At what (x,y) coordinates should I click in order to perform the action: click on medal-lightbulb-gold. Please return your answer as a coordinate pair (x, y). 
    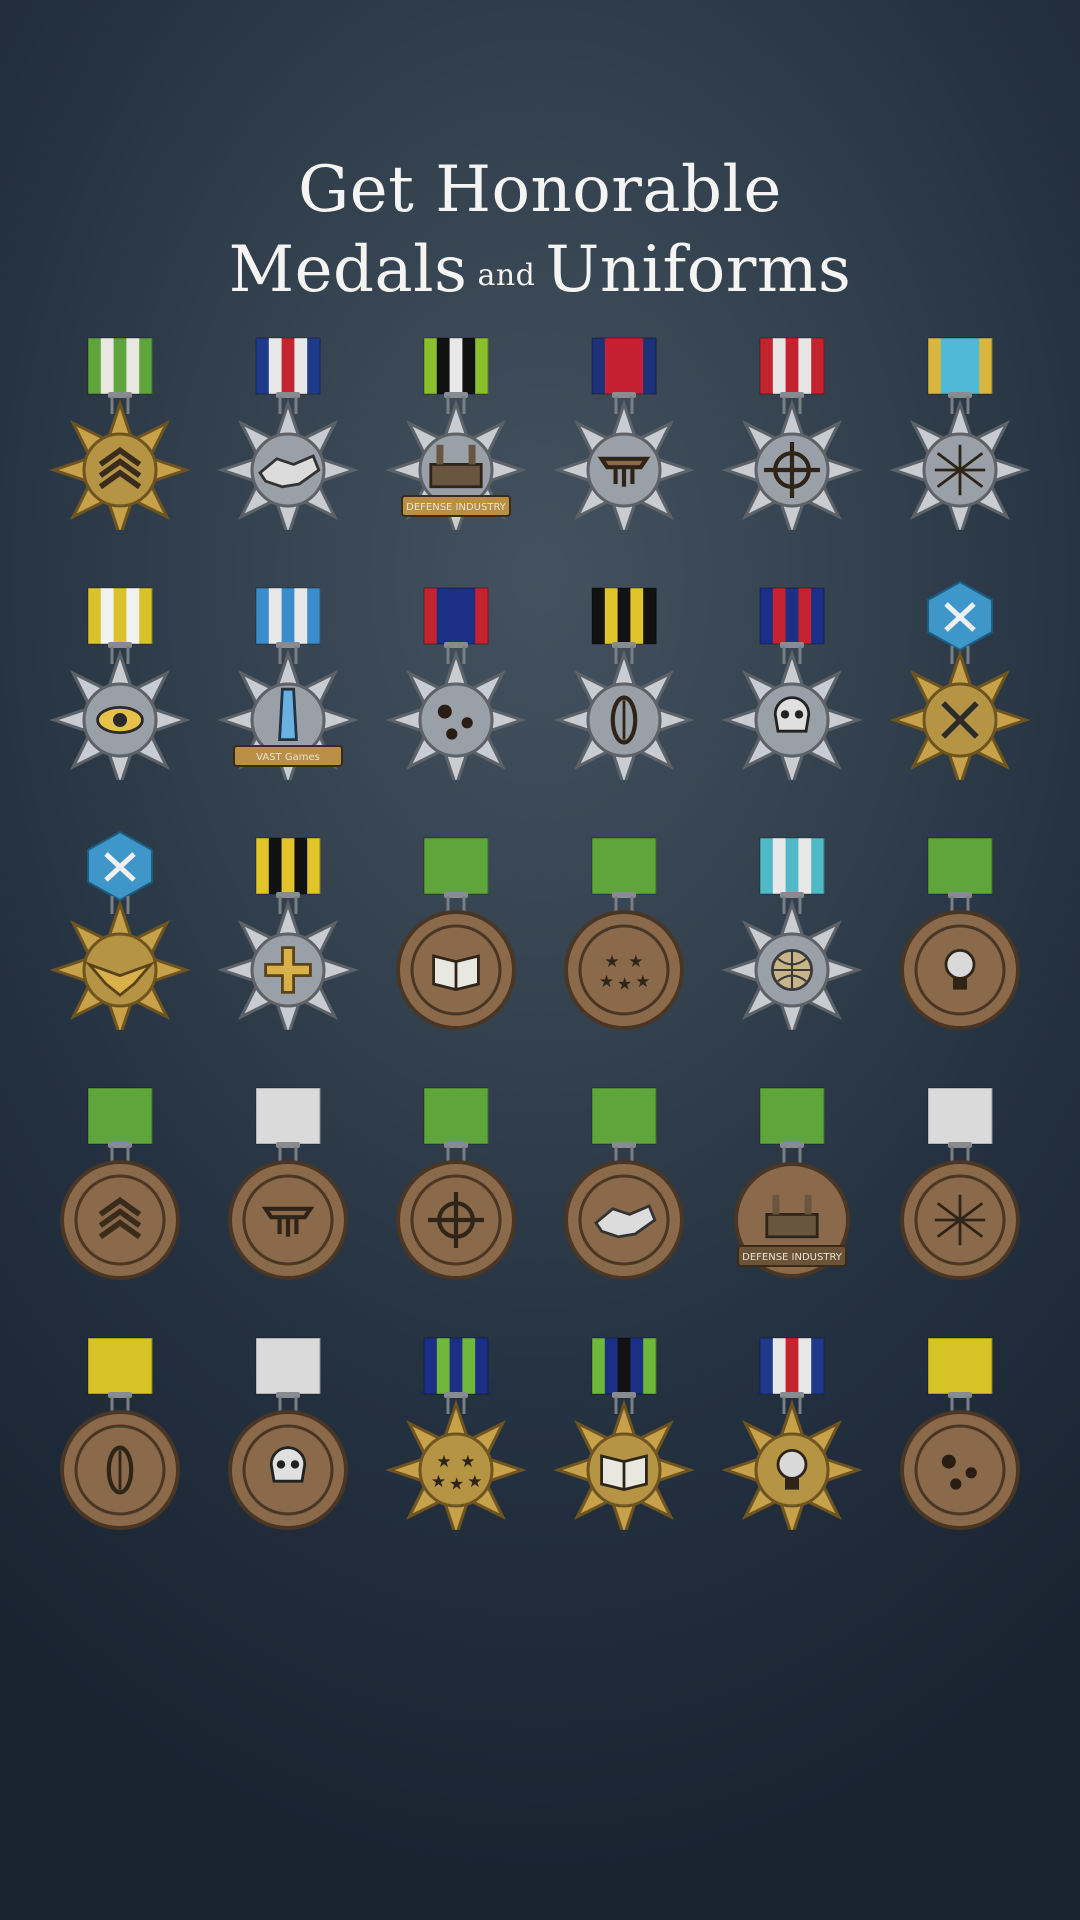
    Looking at the image, I should click on (792, 1430).